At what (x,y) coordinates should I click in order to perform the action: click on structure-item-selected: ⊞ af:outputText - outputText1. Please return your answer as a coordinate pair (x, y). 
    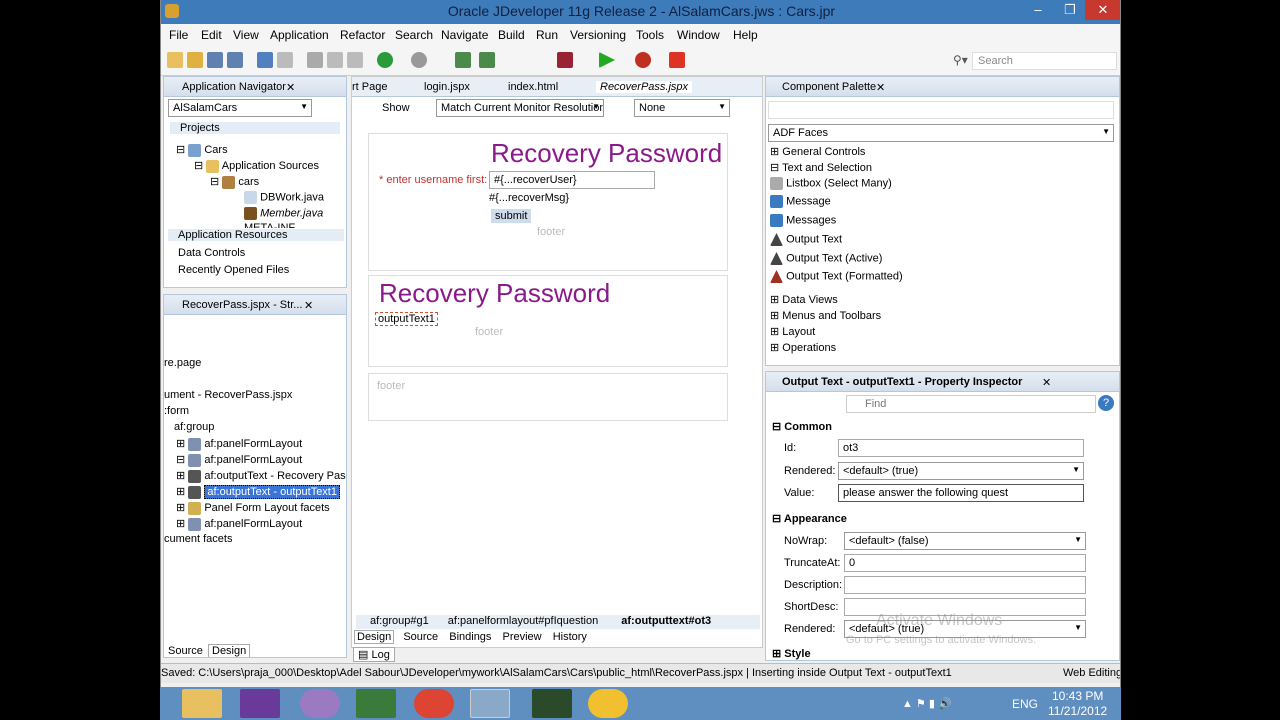
    Looking at the image, I should click on (258, 492).